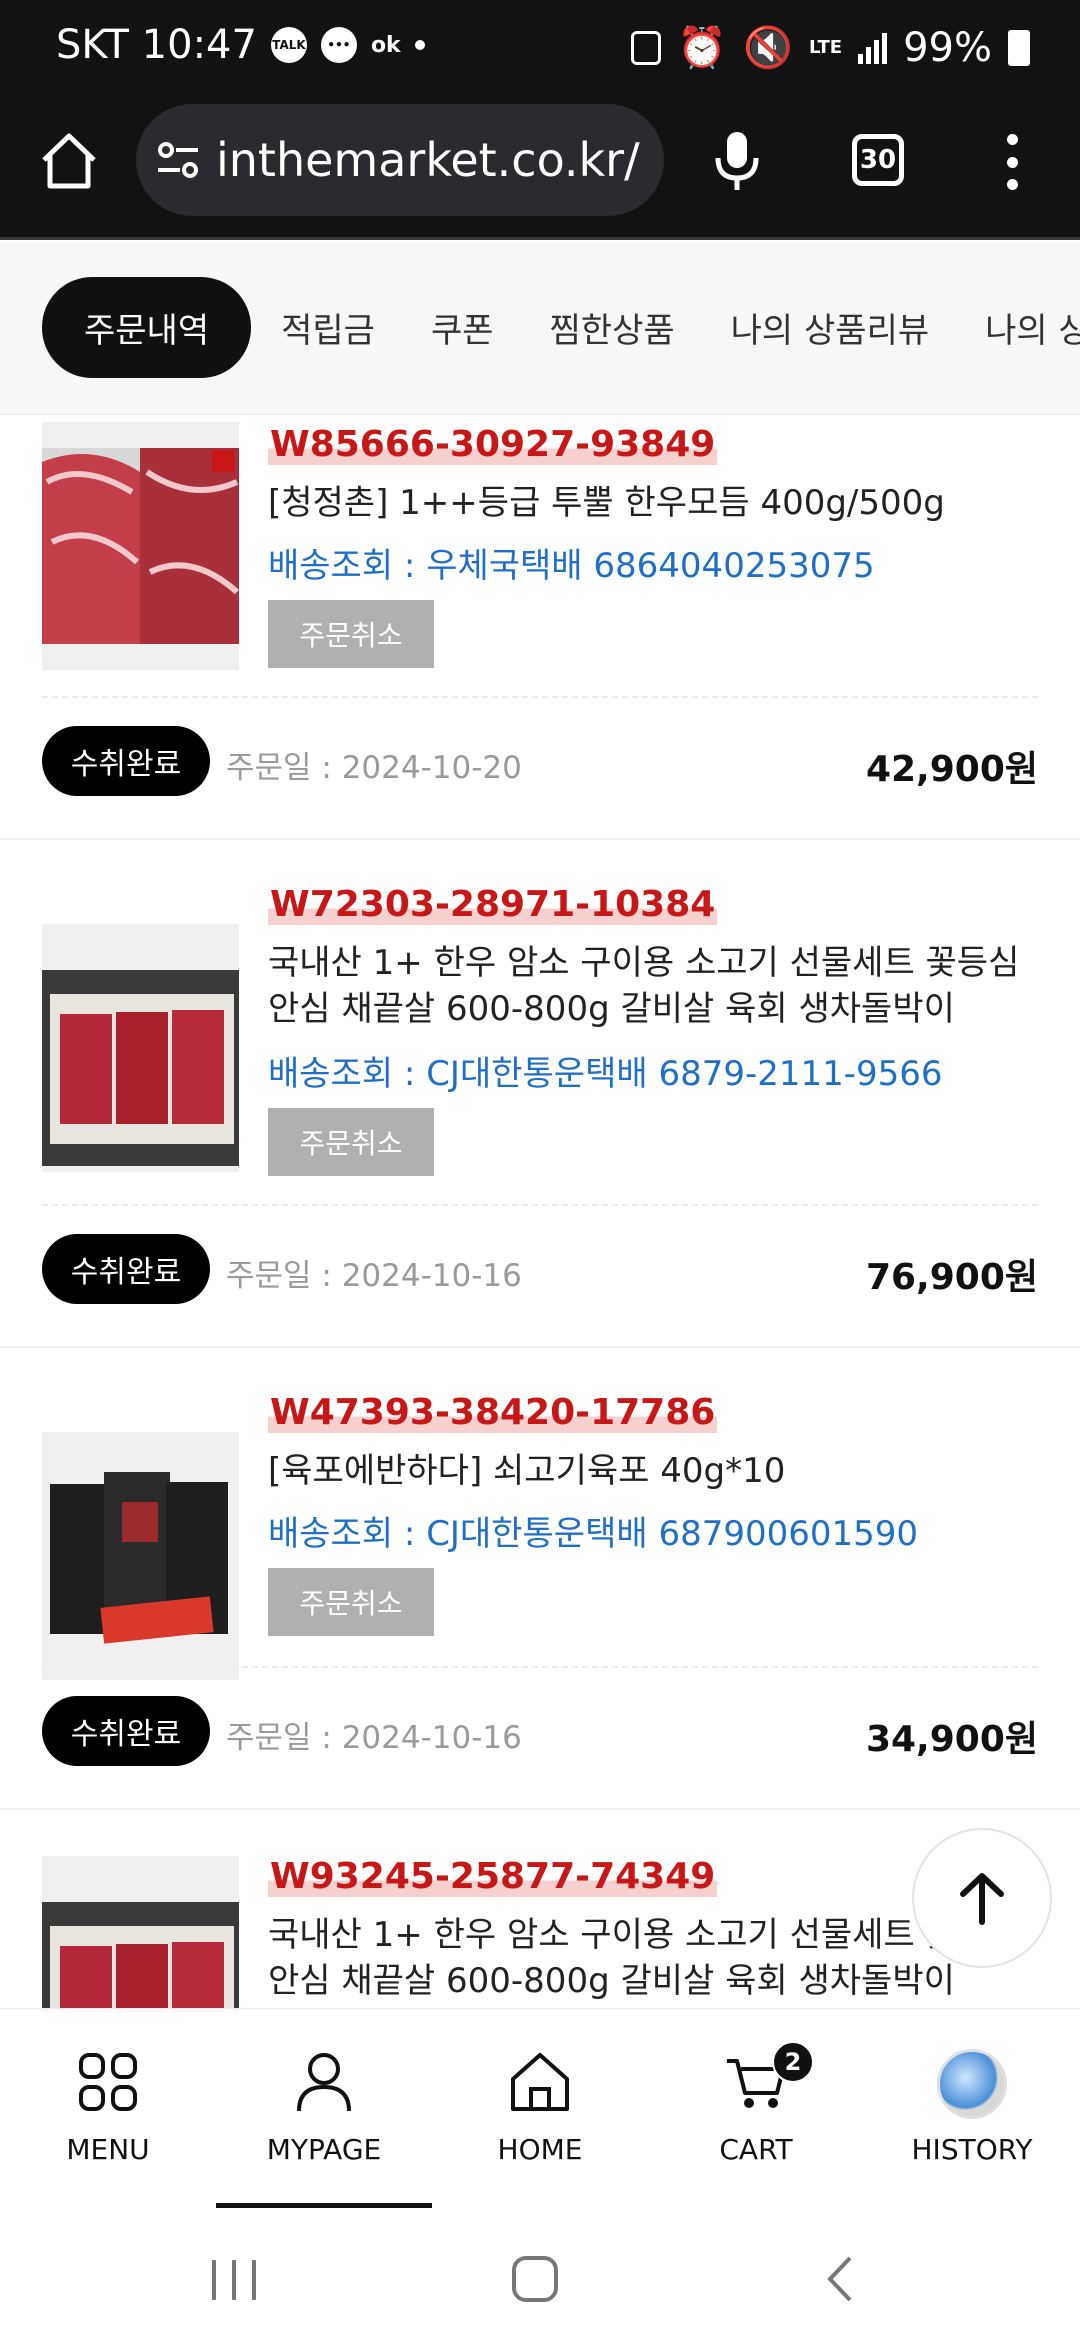 The width and height of the screenshot is (1080, 2340). I want to click on system-nav-bar, so click(540, 2275).